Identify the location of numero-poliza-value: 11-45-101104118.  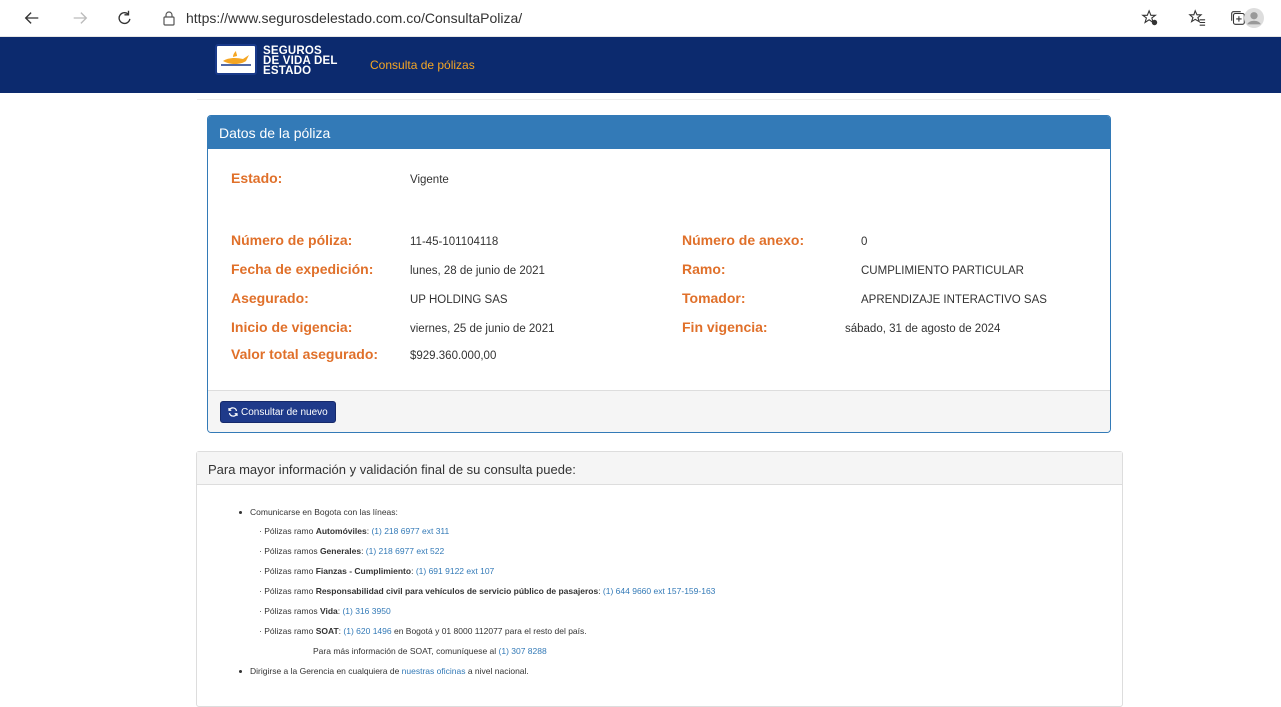
(454, 242).